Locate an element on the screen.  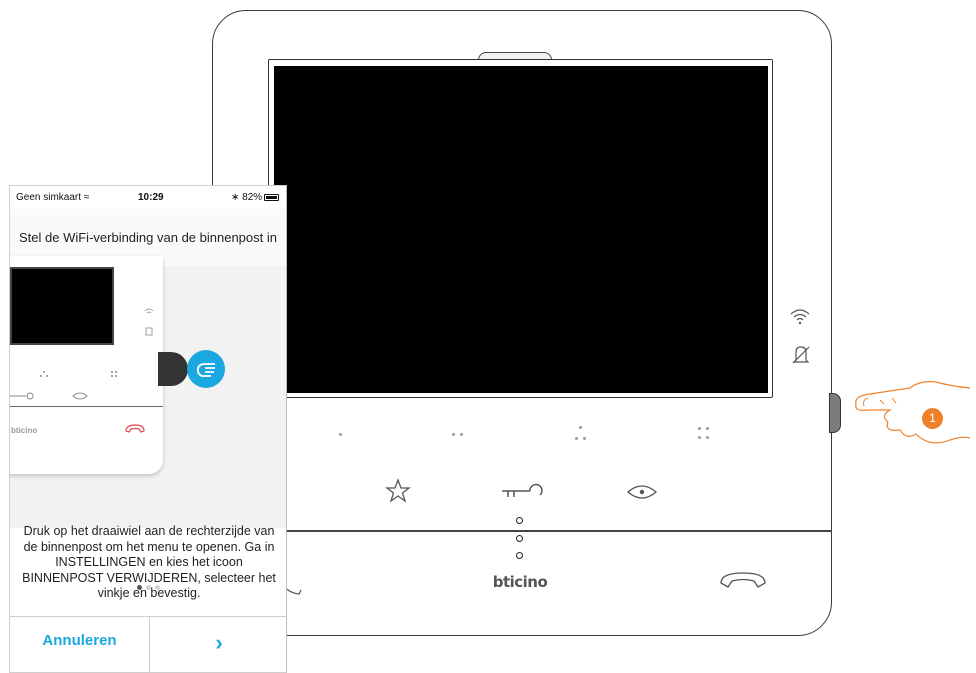
cancel-button: Annuleren is located at coordinates (80, 644).